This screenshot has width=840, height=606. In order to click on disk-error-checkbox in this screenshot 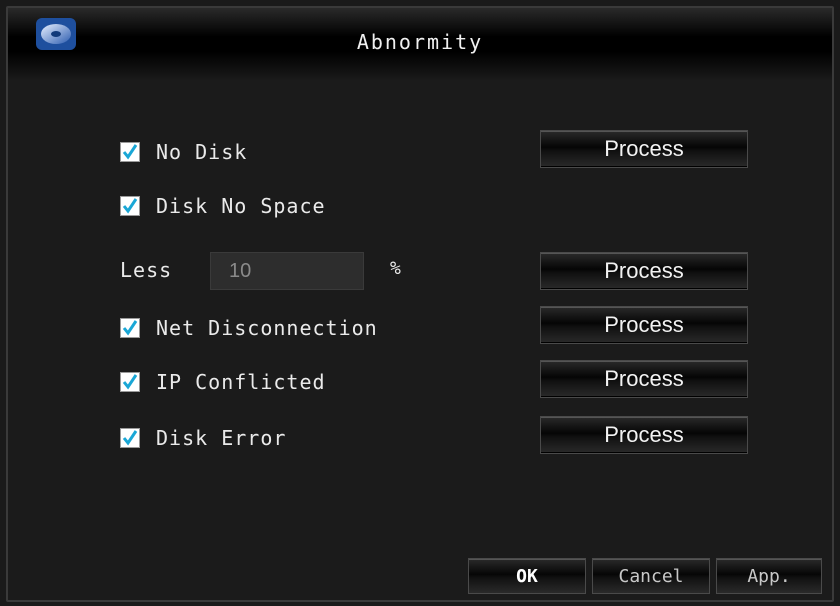, I will do `click(130, 438)`.